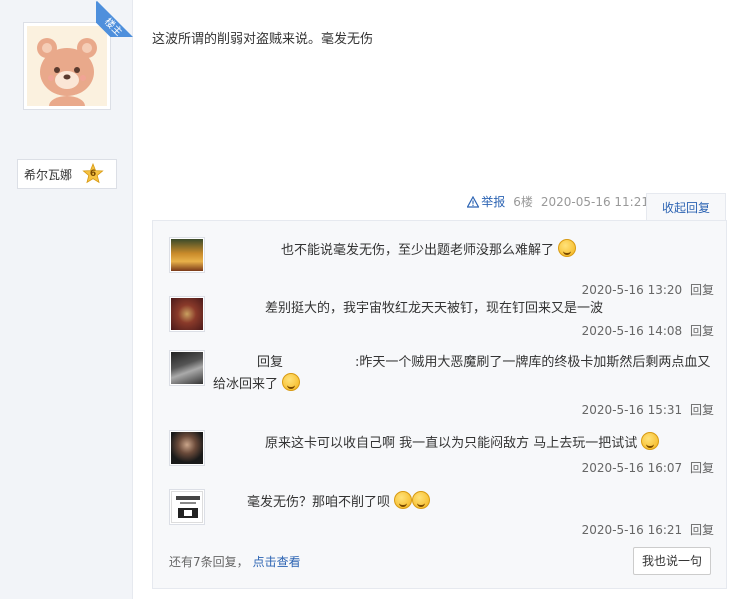 This screenshot has width=743, height=599. What do you see at coordinates (114, 18) in the screenshot?
I see `op-badge: 楼主` at bounding box center [114, 18].